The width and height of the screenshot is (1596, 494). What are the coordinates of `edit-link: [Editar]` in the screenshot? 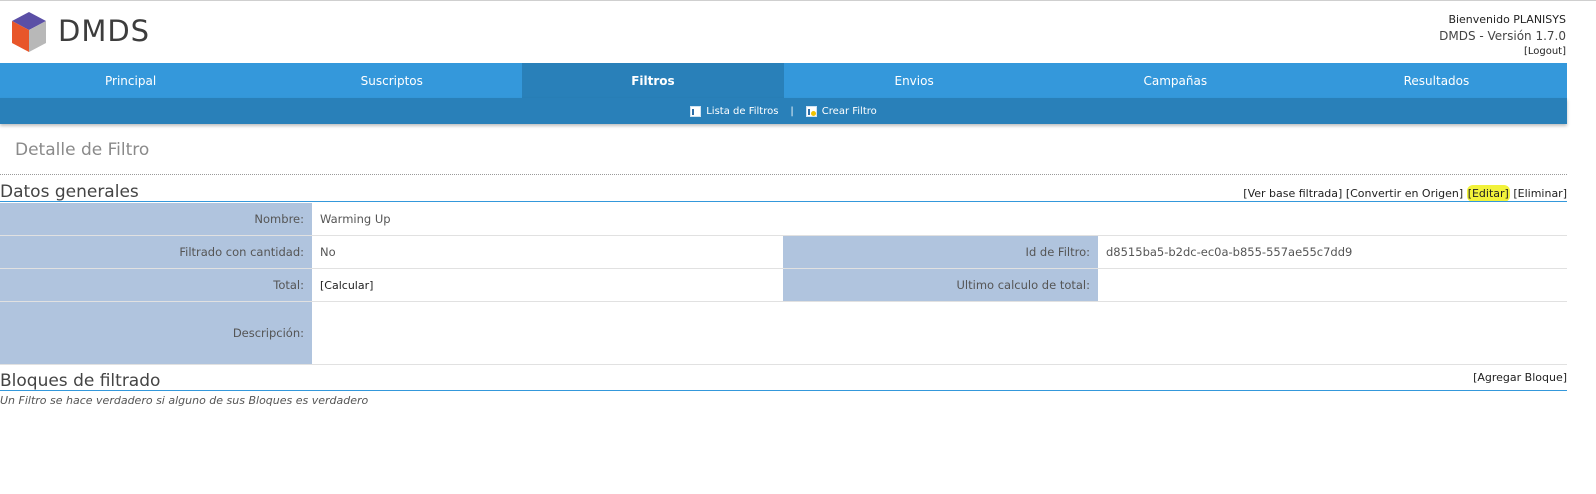 It's located at (1488, 193).